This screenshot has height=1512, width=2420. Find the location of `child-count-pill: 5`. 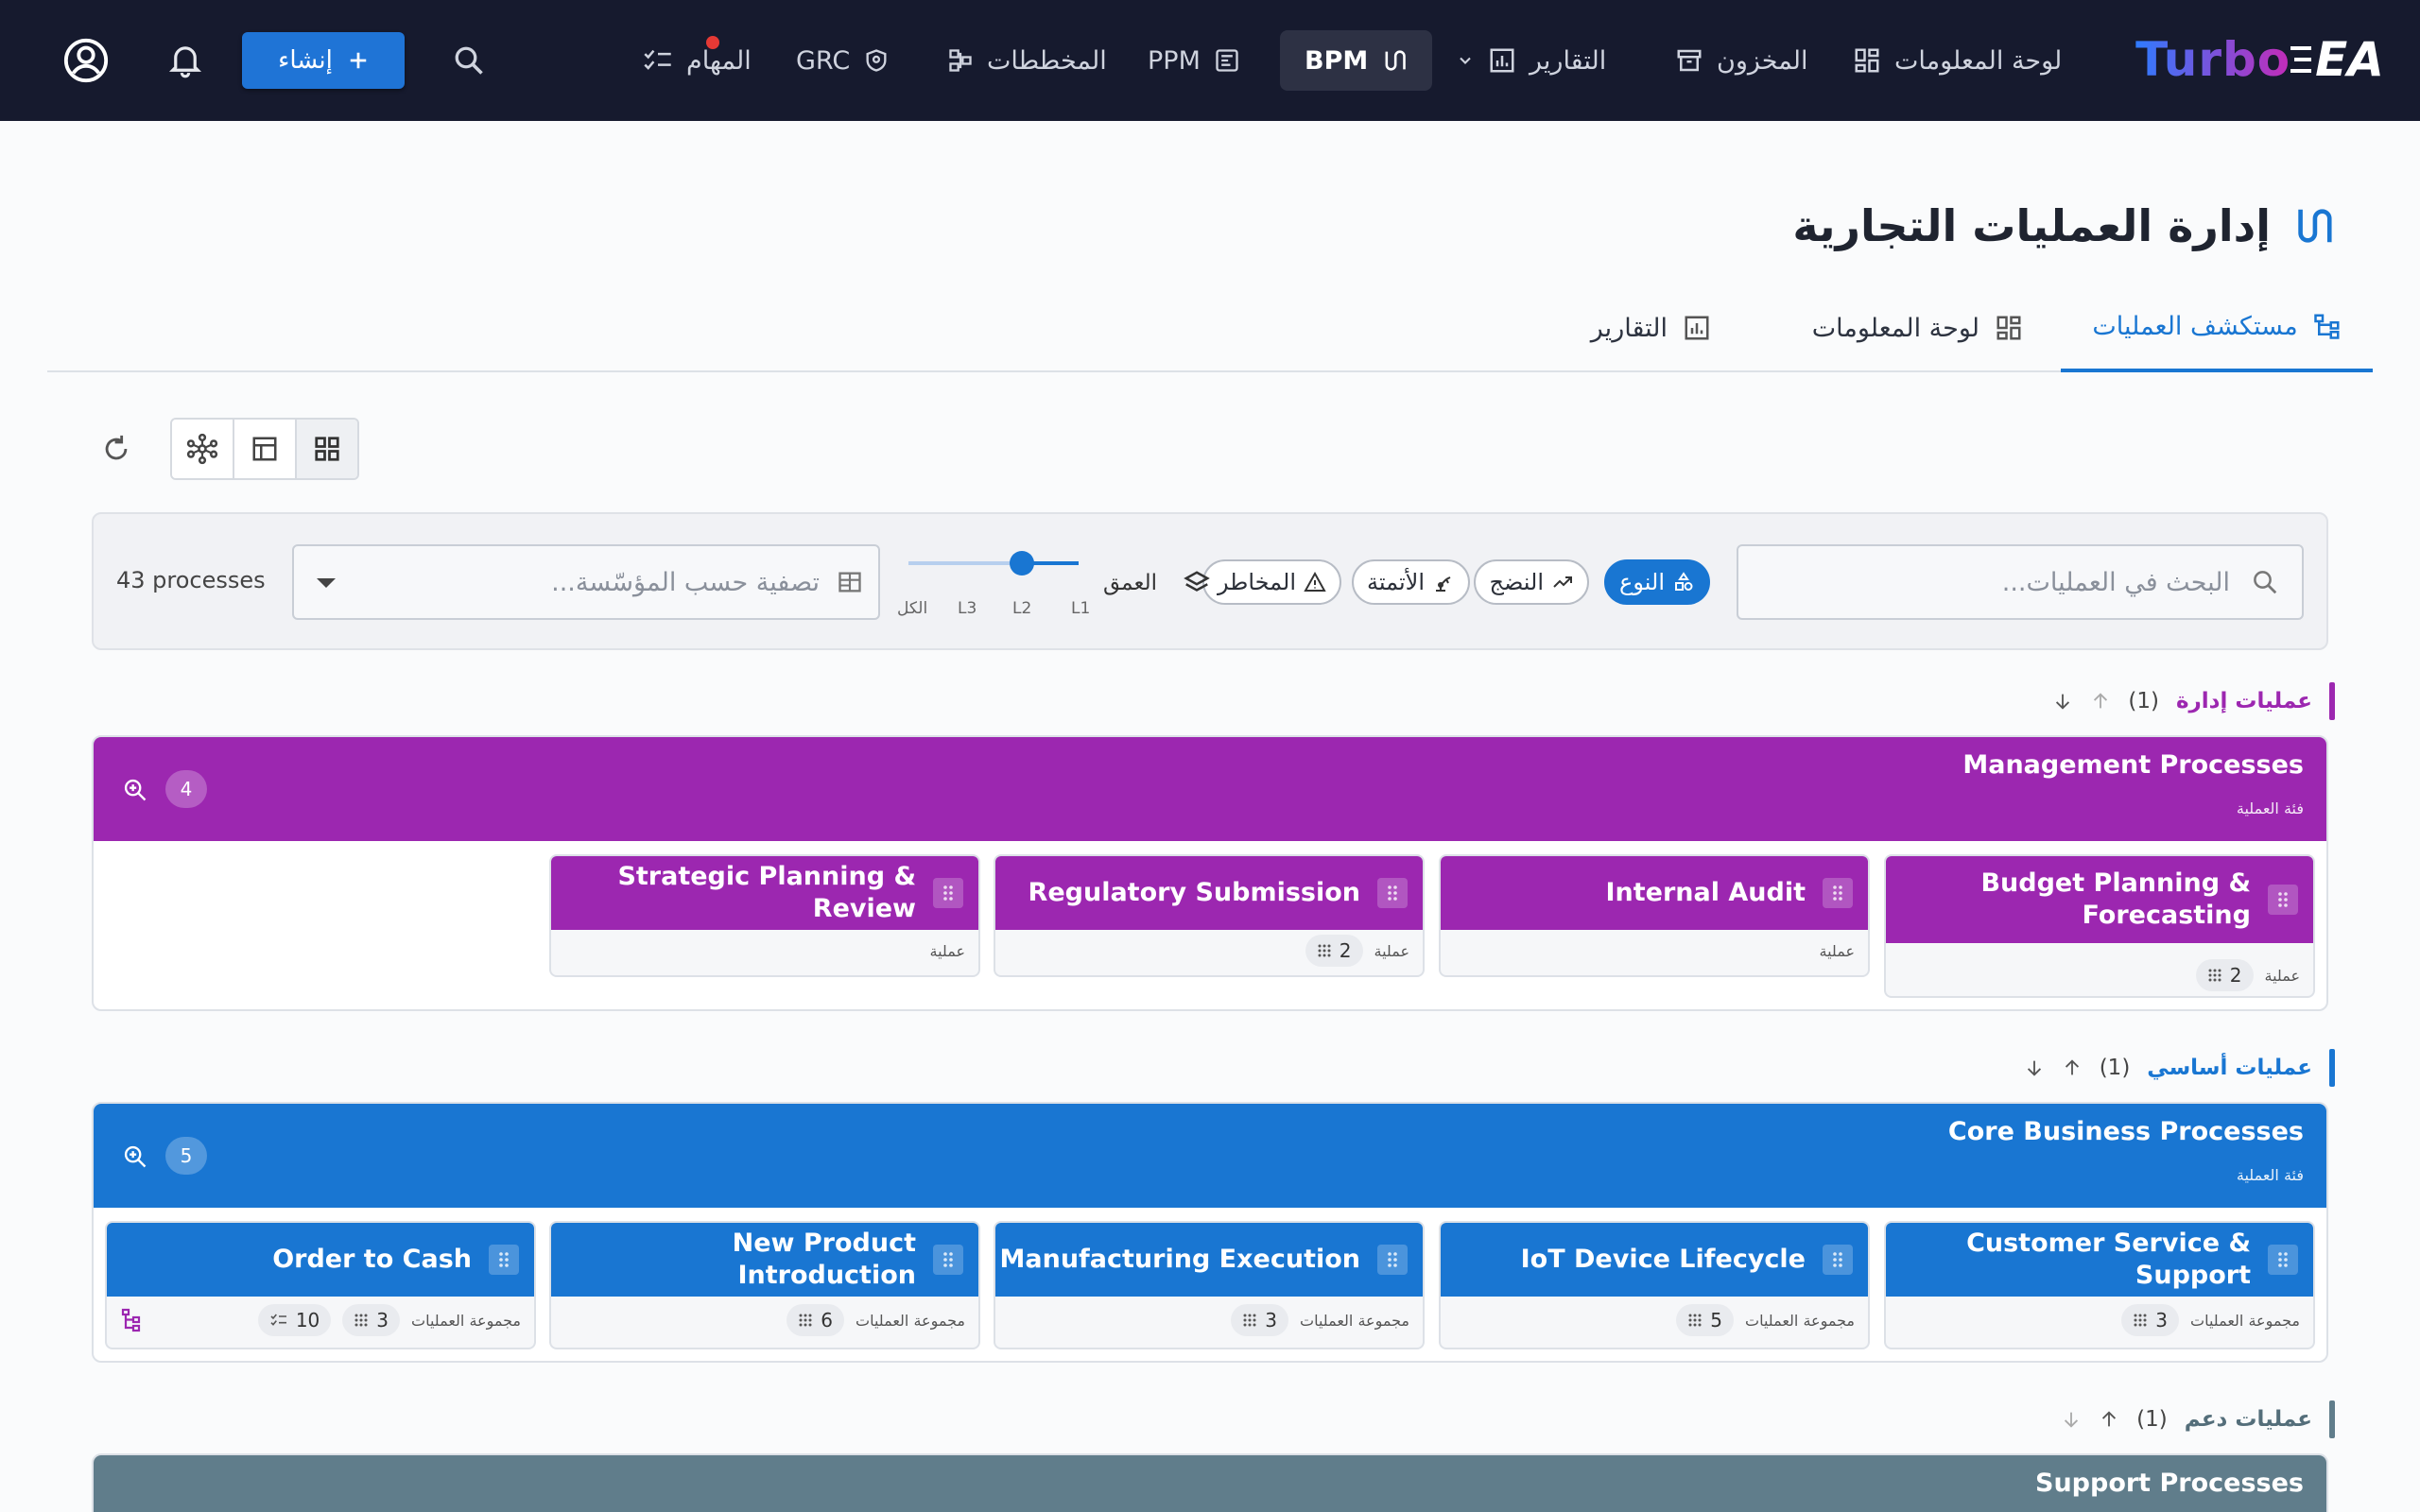

child-count-pill: 5 is located at coordinates (1705, 1320).